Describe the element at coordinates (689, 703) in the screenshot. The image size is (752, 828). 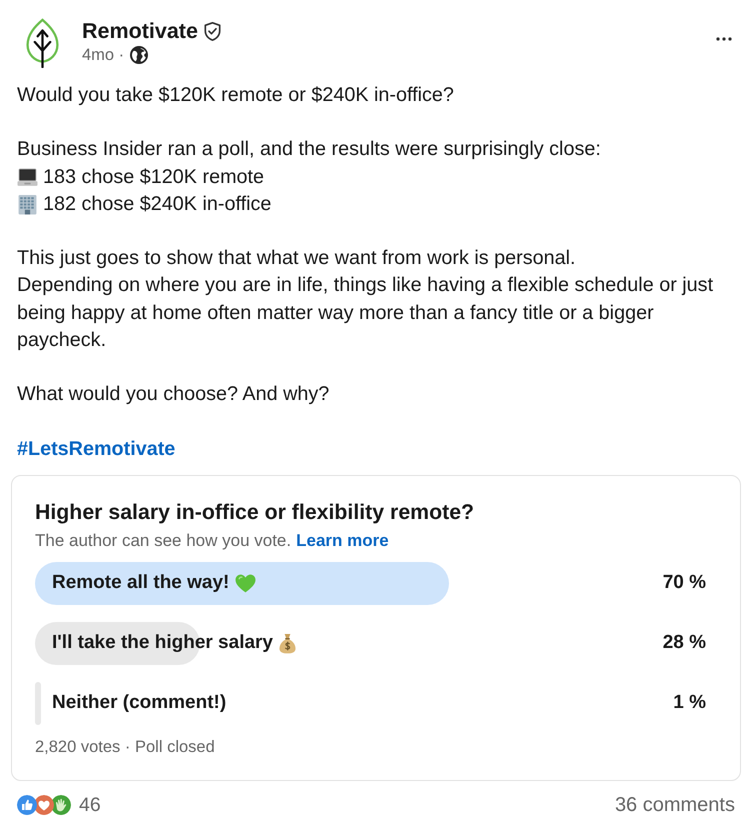
I see `poll-percentage: 1 %` at that location.